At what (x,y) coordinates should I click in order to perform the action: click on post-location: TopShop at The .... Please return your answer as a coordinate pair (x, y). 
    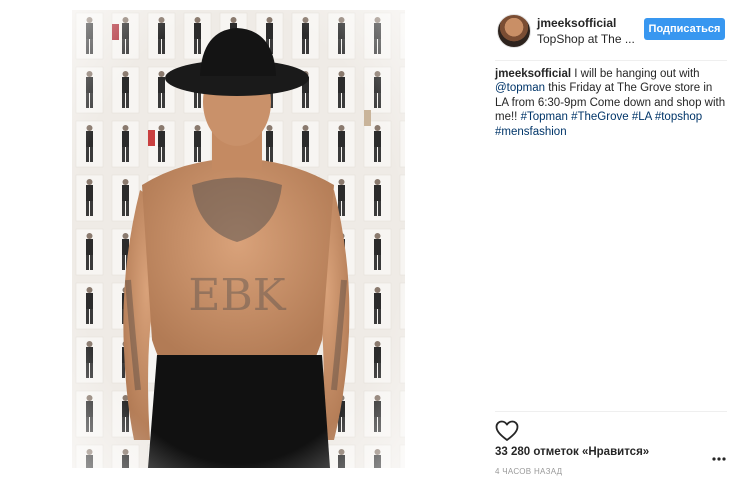
    Looking at the image, I should click on (586, 39).